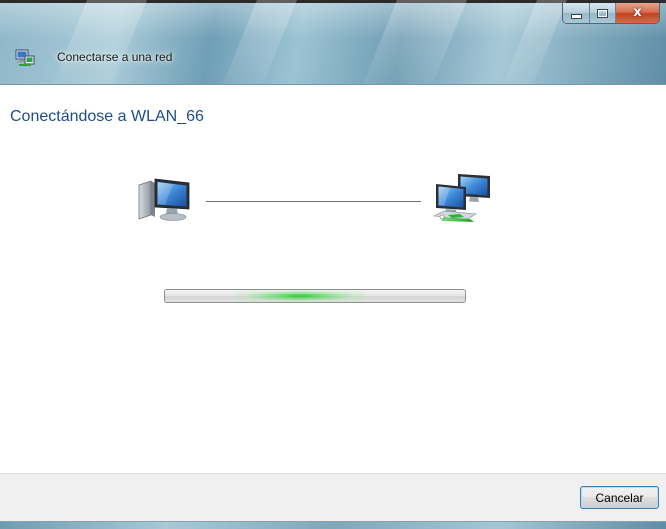 This screenshot has height=529, width=666. I want to click on network-icon, so click(461, 198).